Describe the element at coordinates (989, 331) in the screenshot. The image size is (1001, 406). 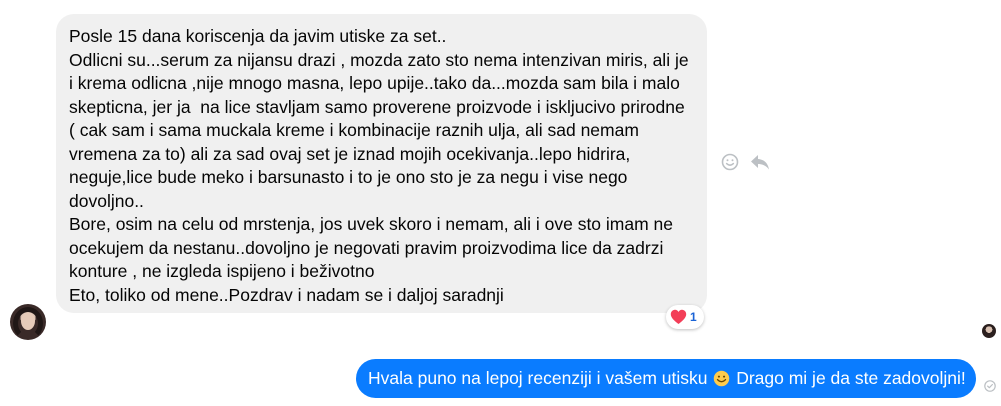
I see `seen-avatar` at that location.